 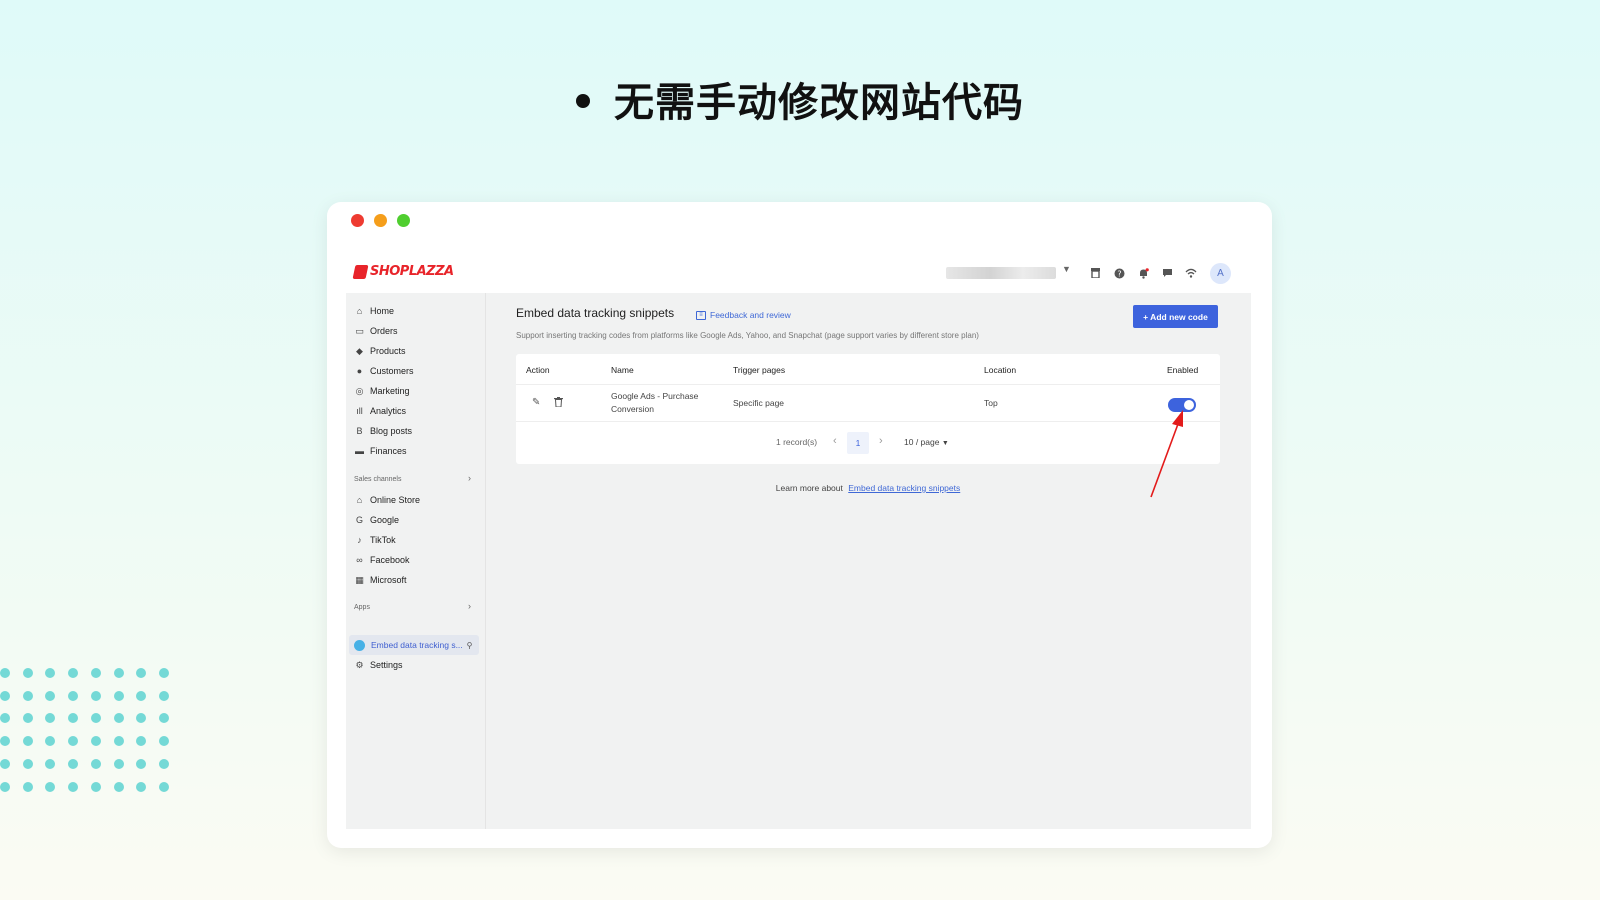 What do you see at coordinates (922, 442) in the screenshot?
I see `page-size-value: 10 / page` at bounding box center [922, 442].